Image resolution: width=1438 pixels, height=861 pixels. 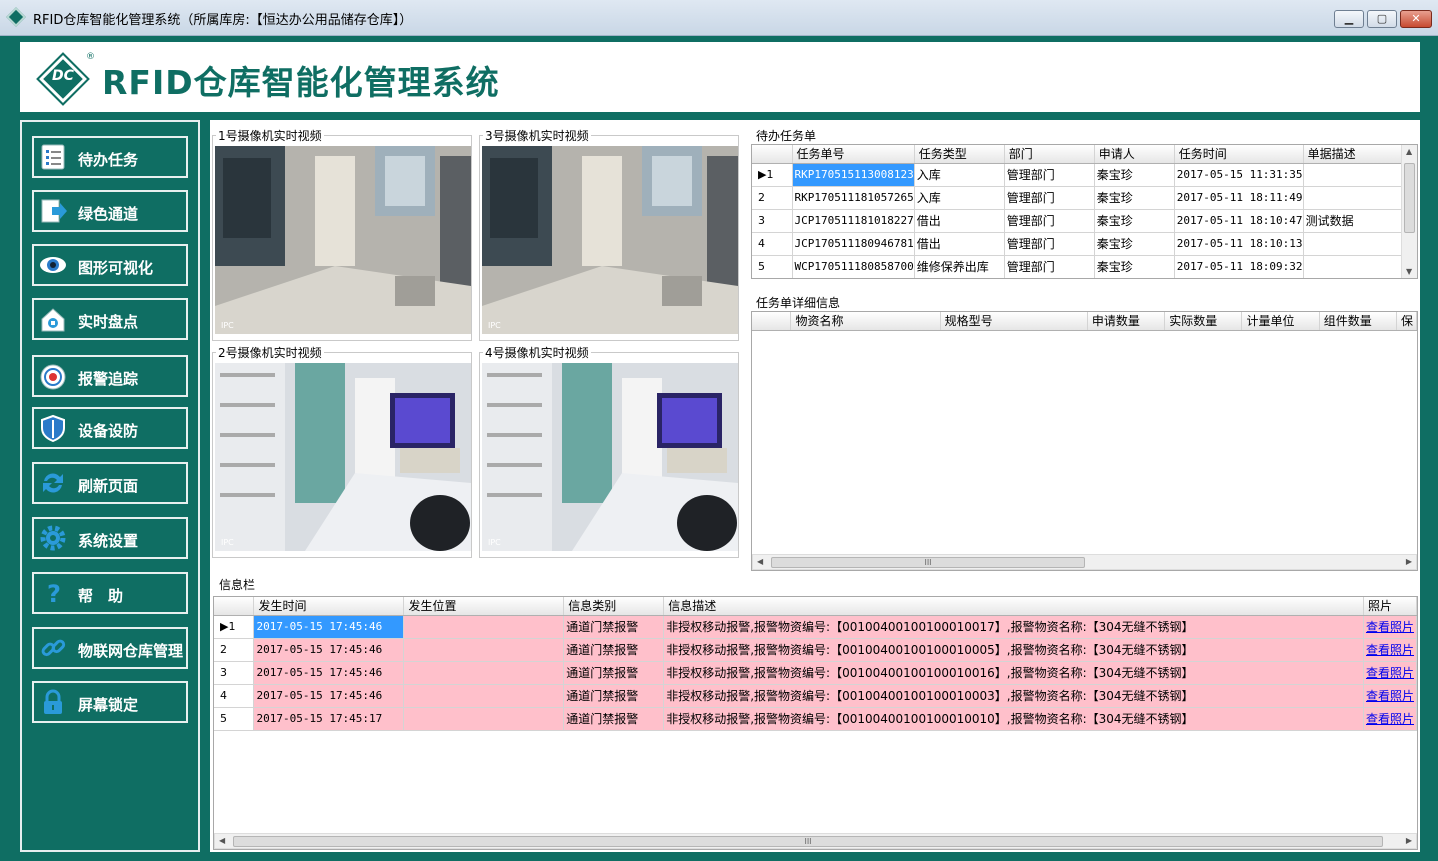 What do you see at coordinates (1239, 221) in the screenshot?
I see `table-cell: 2017-05-11 18:10:47` at bounding box center [1239, 221].